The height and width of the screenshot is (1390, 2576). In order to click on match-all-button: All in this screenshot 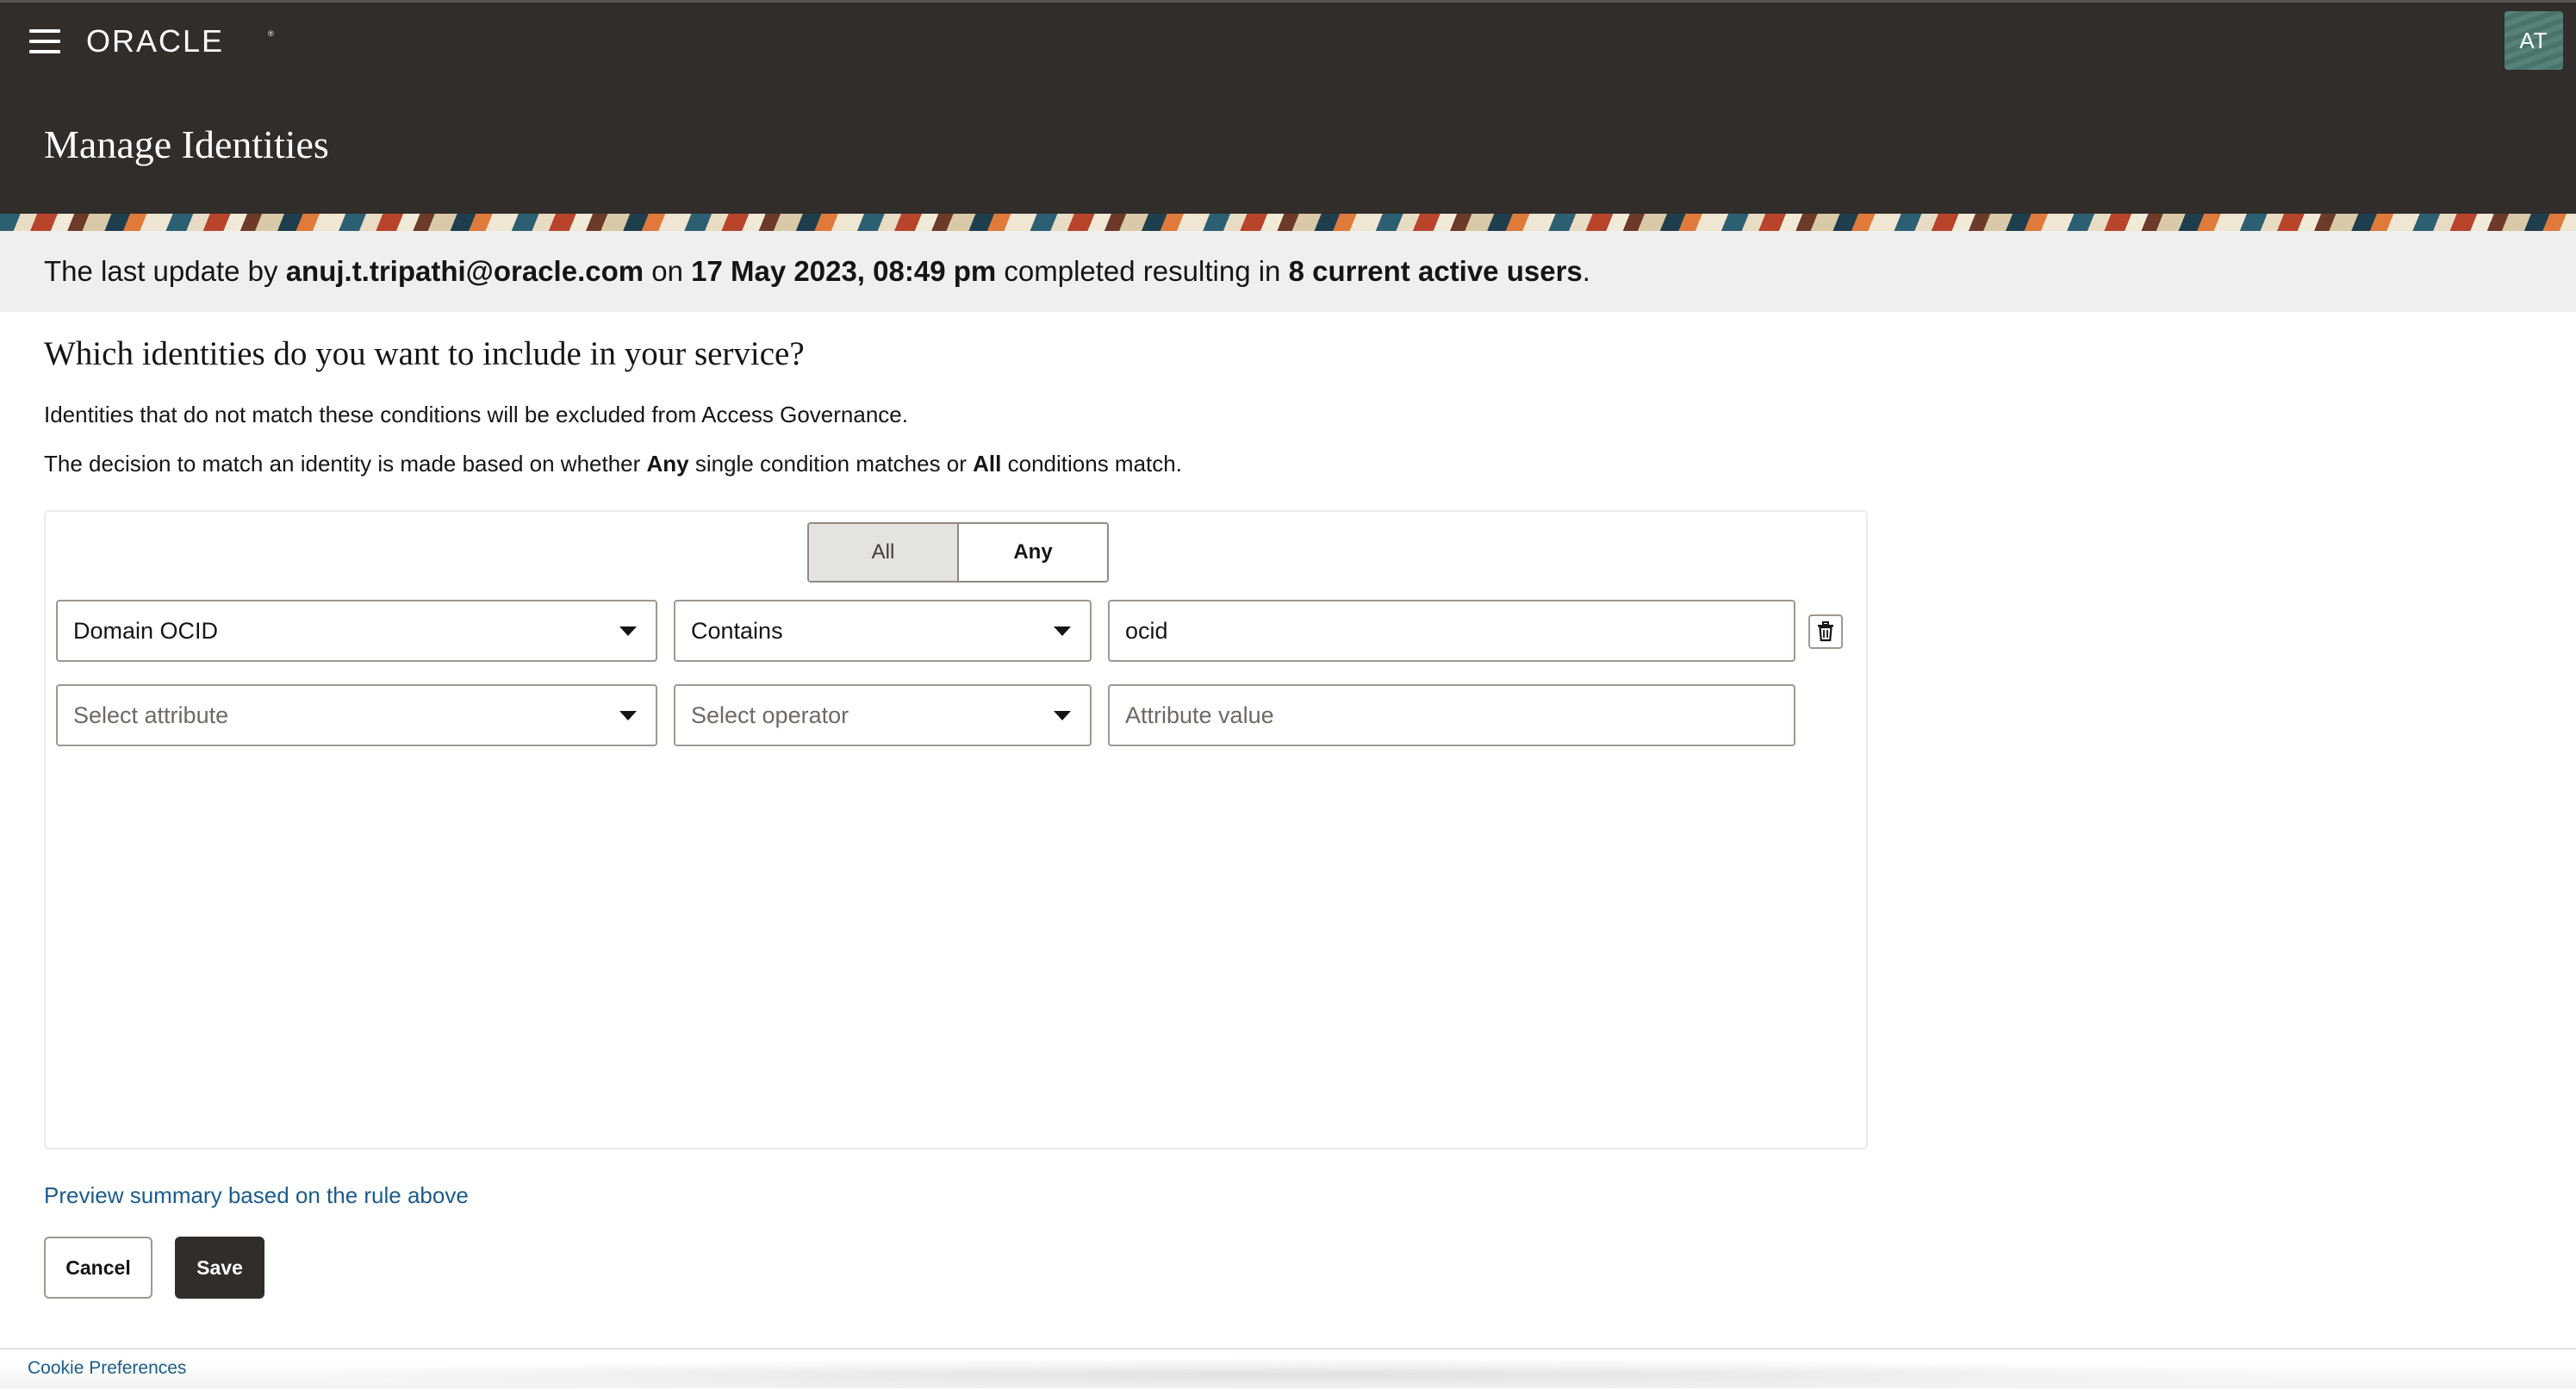, I will do `click(884, 552)`.